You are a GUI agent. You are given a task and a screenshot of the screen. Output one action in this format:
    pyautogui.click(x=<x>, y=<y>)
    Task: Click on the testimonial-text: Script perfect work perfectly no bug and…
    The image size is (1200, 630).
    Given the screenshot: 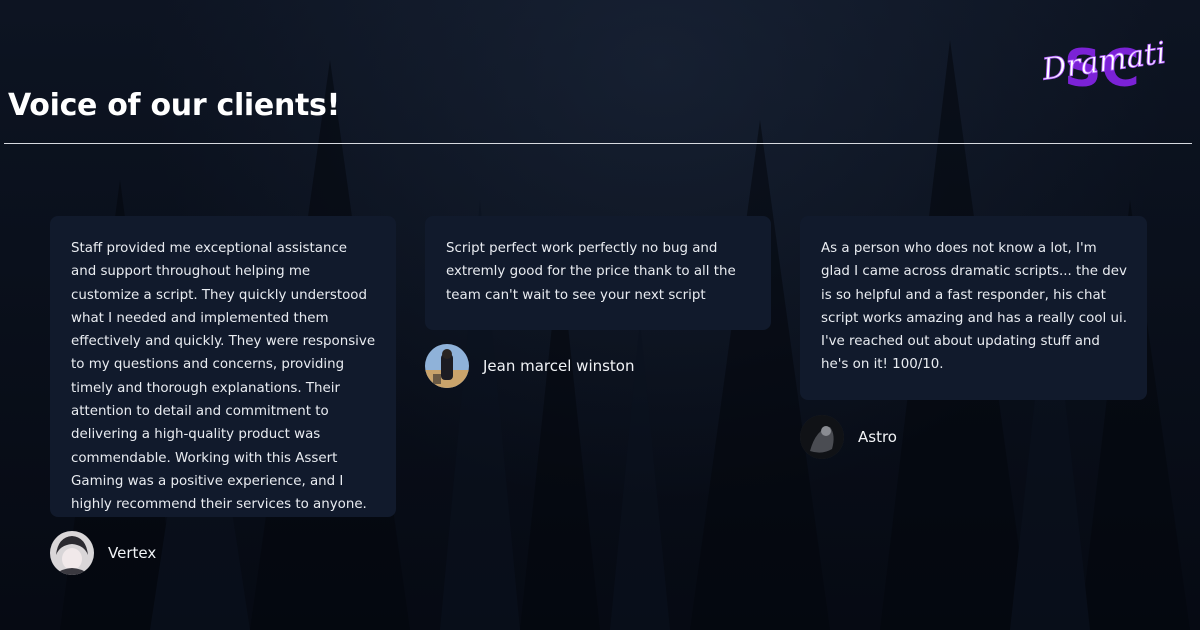 What is the action you would take?
    pyautogui.click(x=591, y=272)
    